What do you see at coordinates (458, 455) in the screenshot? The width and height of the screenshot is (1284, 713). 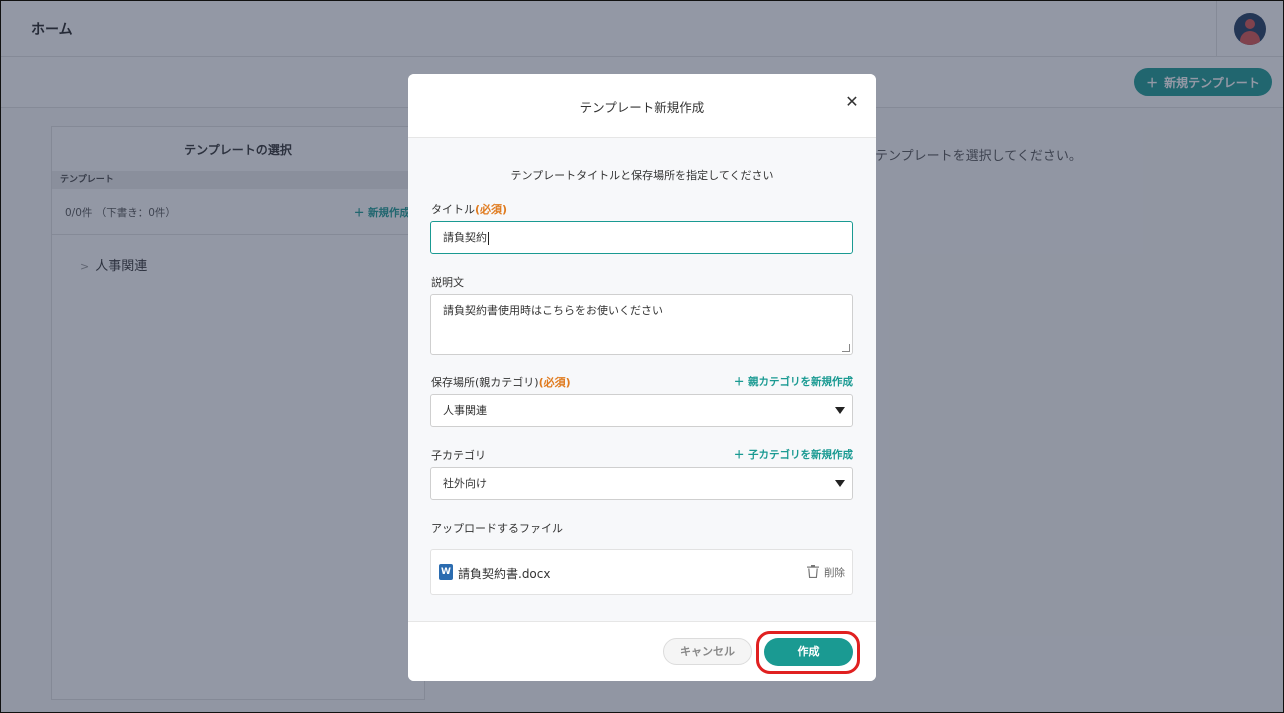 I see `child-category-label: 子カテゴリ` at bounding box center [458, 455].